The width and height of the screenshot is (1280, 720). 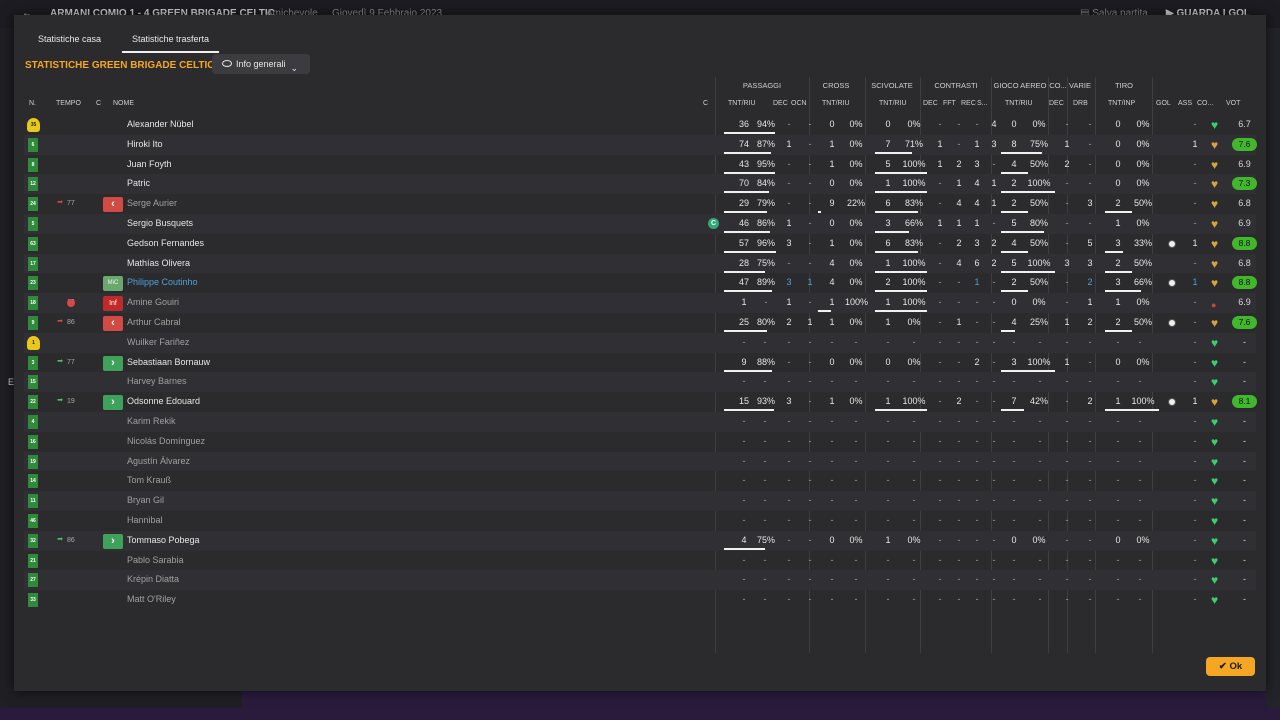 What do you see at coordinates (780, 103) in the screenshot?
I see `header-pass-dec: DEC` at bounding box center [780, 103].